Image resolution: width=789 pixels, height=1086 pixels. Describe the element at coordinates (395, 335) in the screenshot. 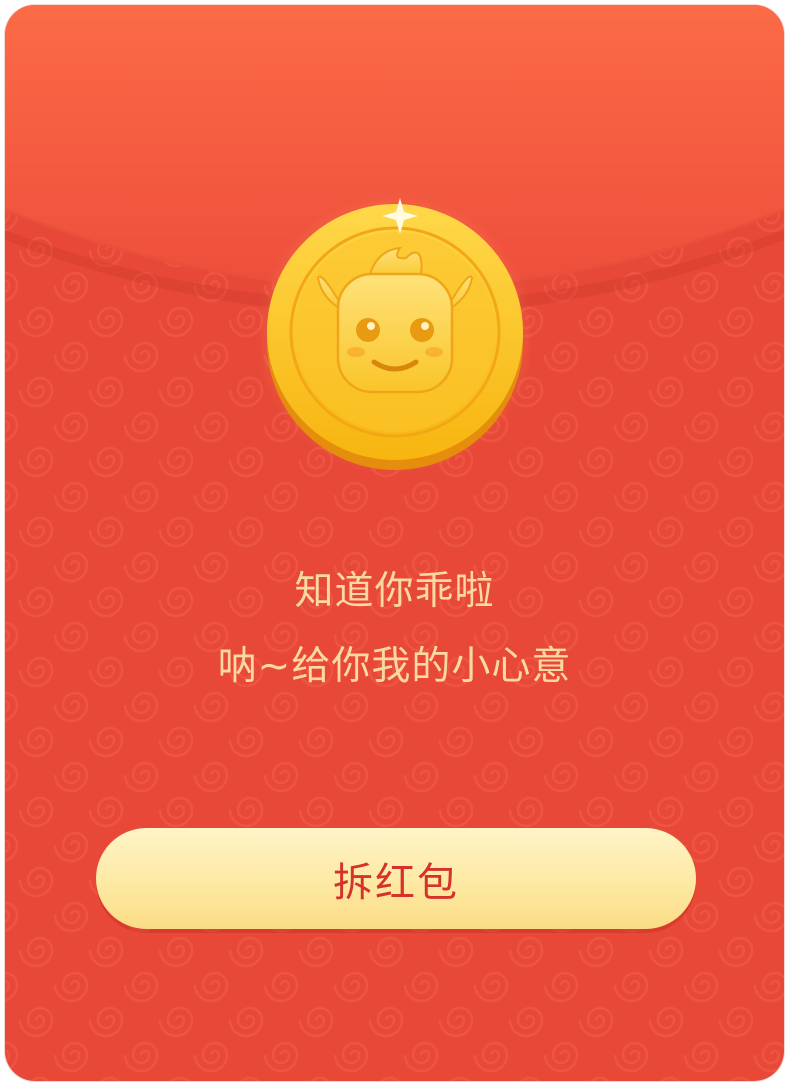

I see `ox-mascot-coin-icon` at that location.